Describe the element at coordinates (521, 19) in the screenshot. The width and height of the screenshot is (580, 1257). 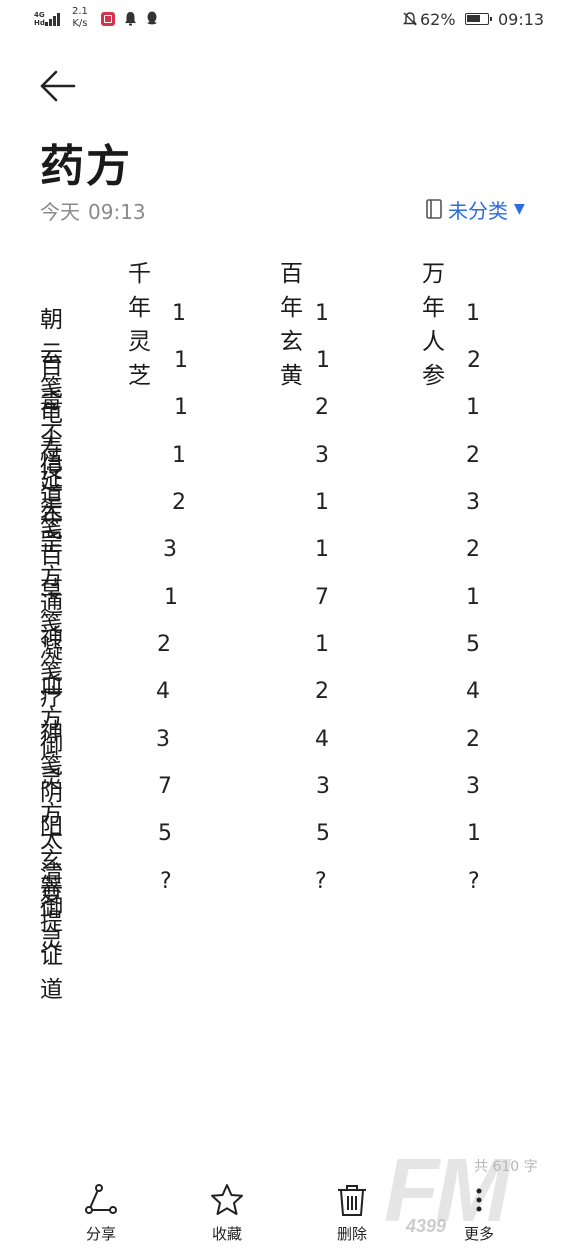
I see `clock: 09:13` at that location.